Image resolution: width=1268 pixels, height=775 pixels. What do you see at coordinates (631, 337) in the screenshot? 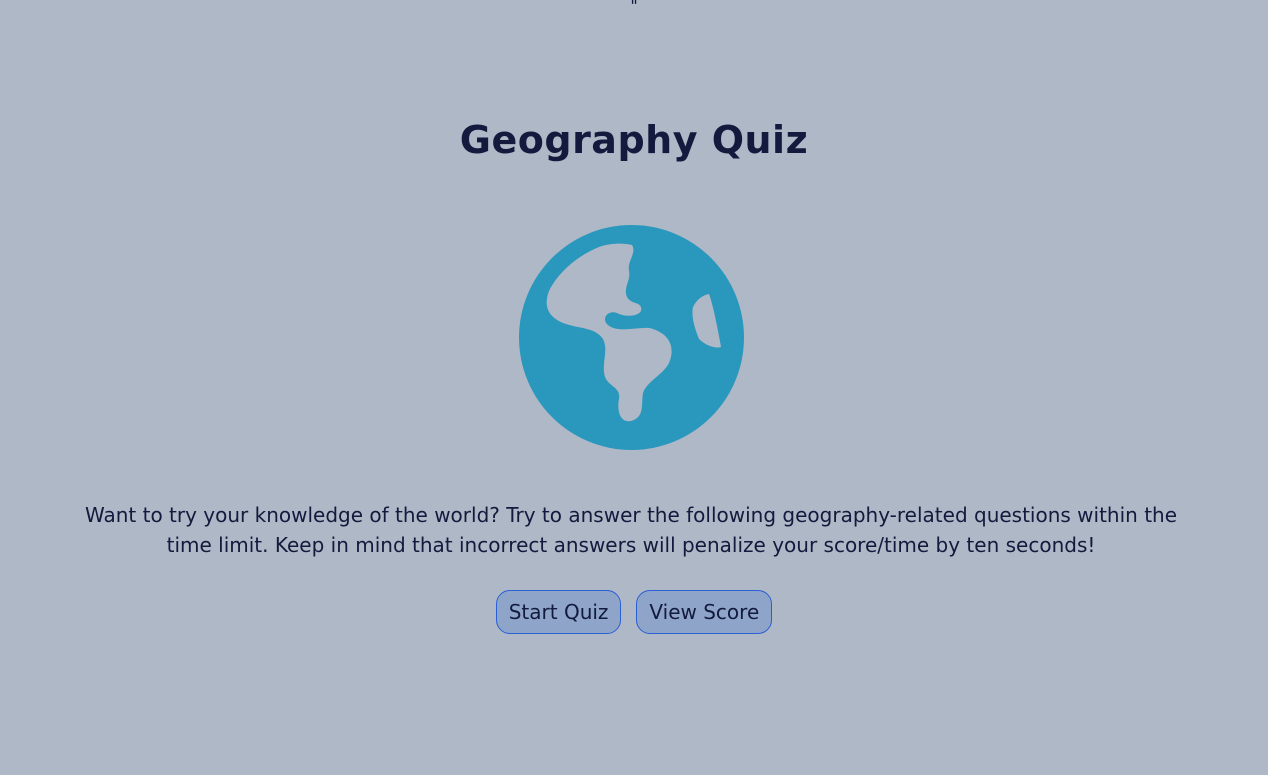
I see `globe-icon` at bounding box center [631, 337].